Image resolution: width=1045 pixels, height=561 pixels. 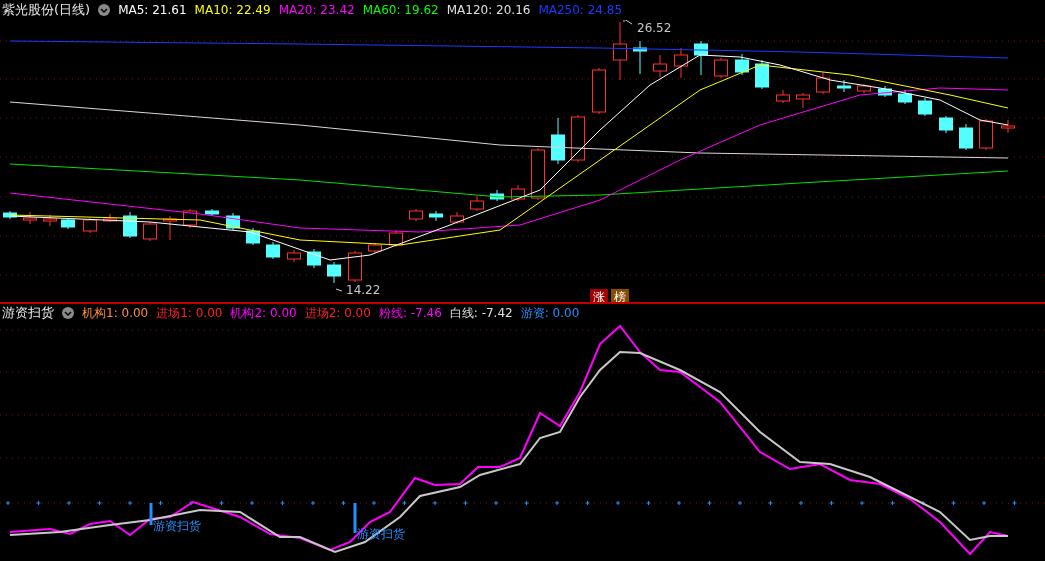 I want to click on indicator-value: MA250: 24.85, so click(x=580, y=10).